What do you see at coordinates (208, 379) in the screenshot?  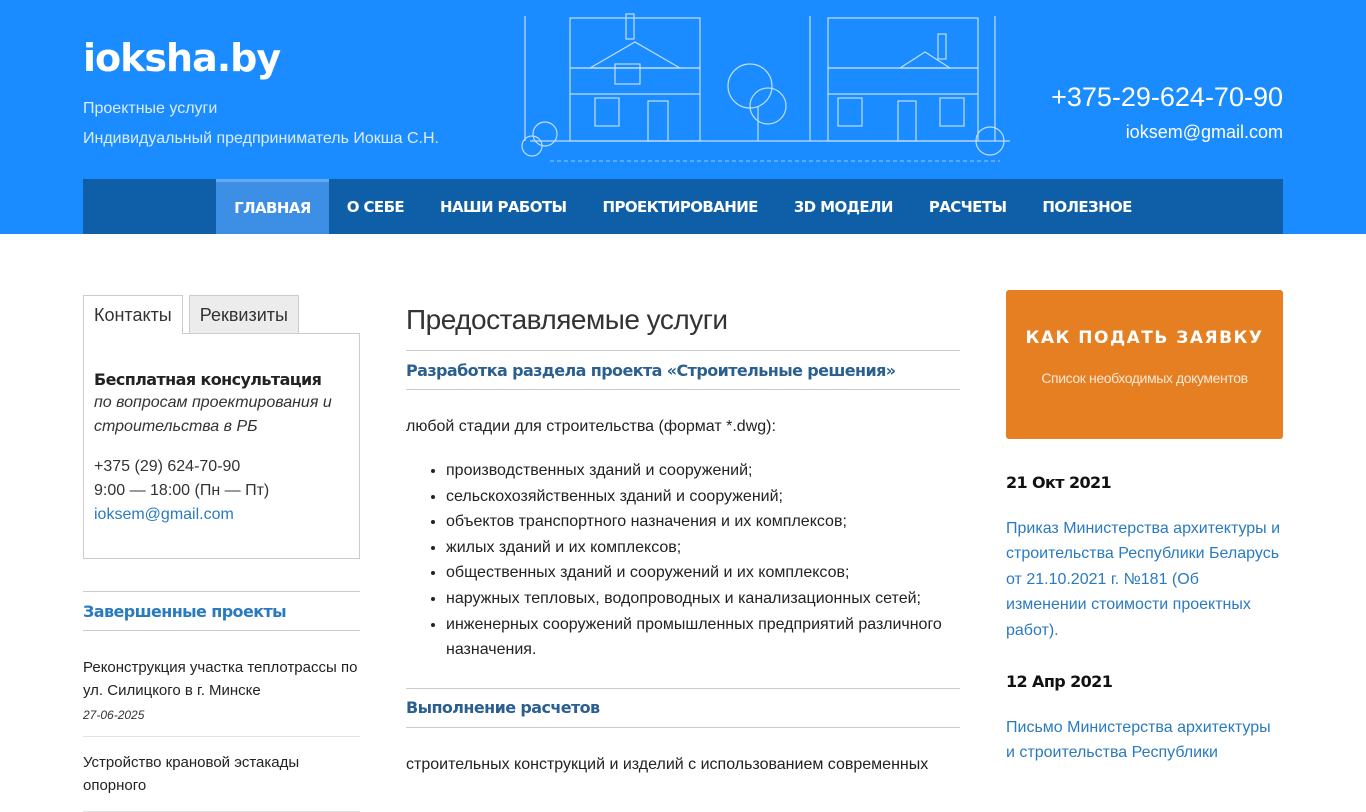 I see `consultation-title: Бесплатная консультация` at bounding box center [208, 379].